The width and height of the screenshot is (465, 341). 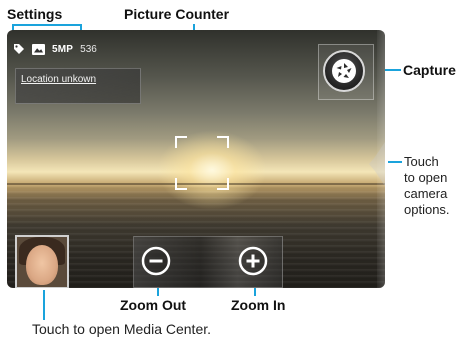 What do you see at coordinates (19, 49) in the screenshot?
I see `tag-icon` at bounding box center [19, 49].